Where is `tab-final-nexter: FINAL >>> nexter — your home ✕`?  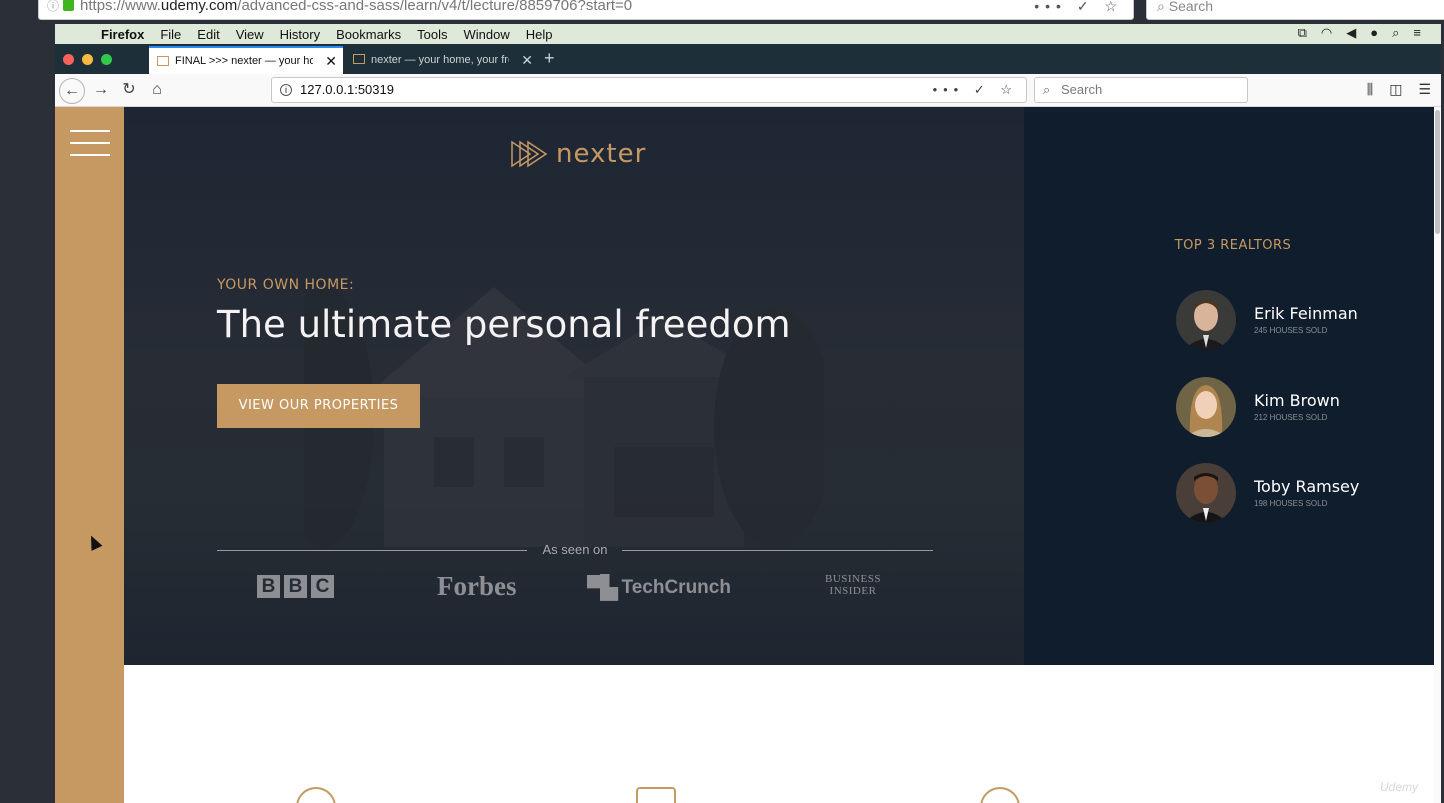
tab-final-nexter: FINAL >>> nexter — your home ✕ is located at coordinates (246, 60).